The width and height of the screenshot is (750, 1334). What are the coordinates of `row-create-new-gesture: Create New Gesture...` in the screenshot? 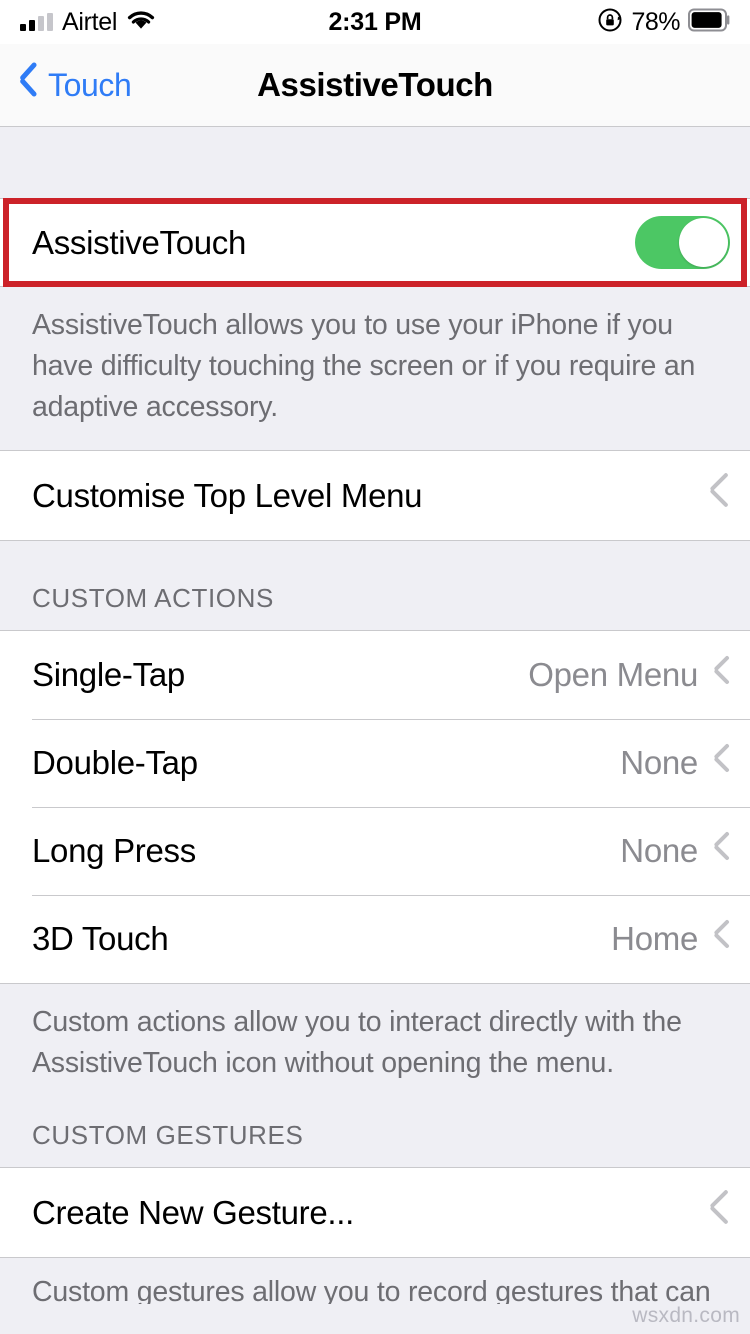 It's located at (375, 1212).